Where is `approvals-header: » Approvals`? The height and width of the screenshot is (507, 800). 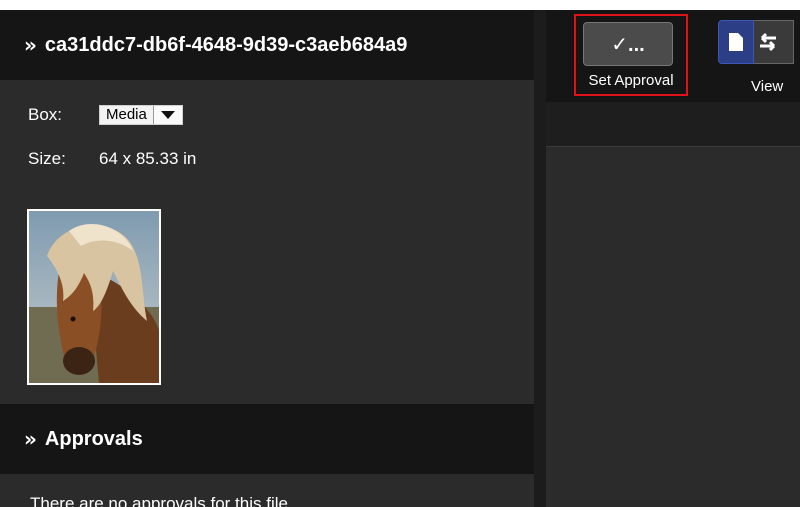
approvals-header: » Approvals is located at coordinates (267, 439).